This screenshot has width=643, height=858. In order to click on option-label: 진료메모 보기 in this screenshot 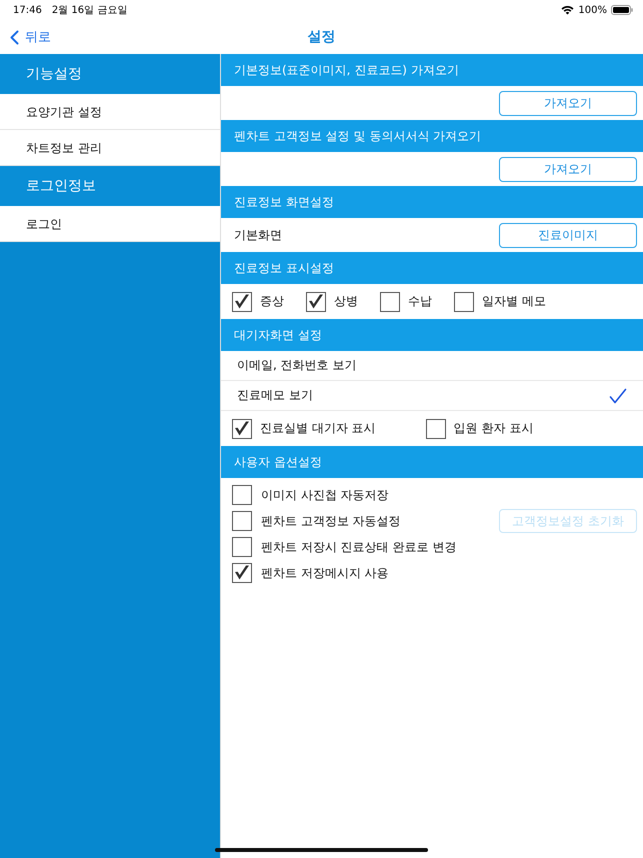, I will do `click(275, 395)`.